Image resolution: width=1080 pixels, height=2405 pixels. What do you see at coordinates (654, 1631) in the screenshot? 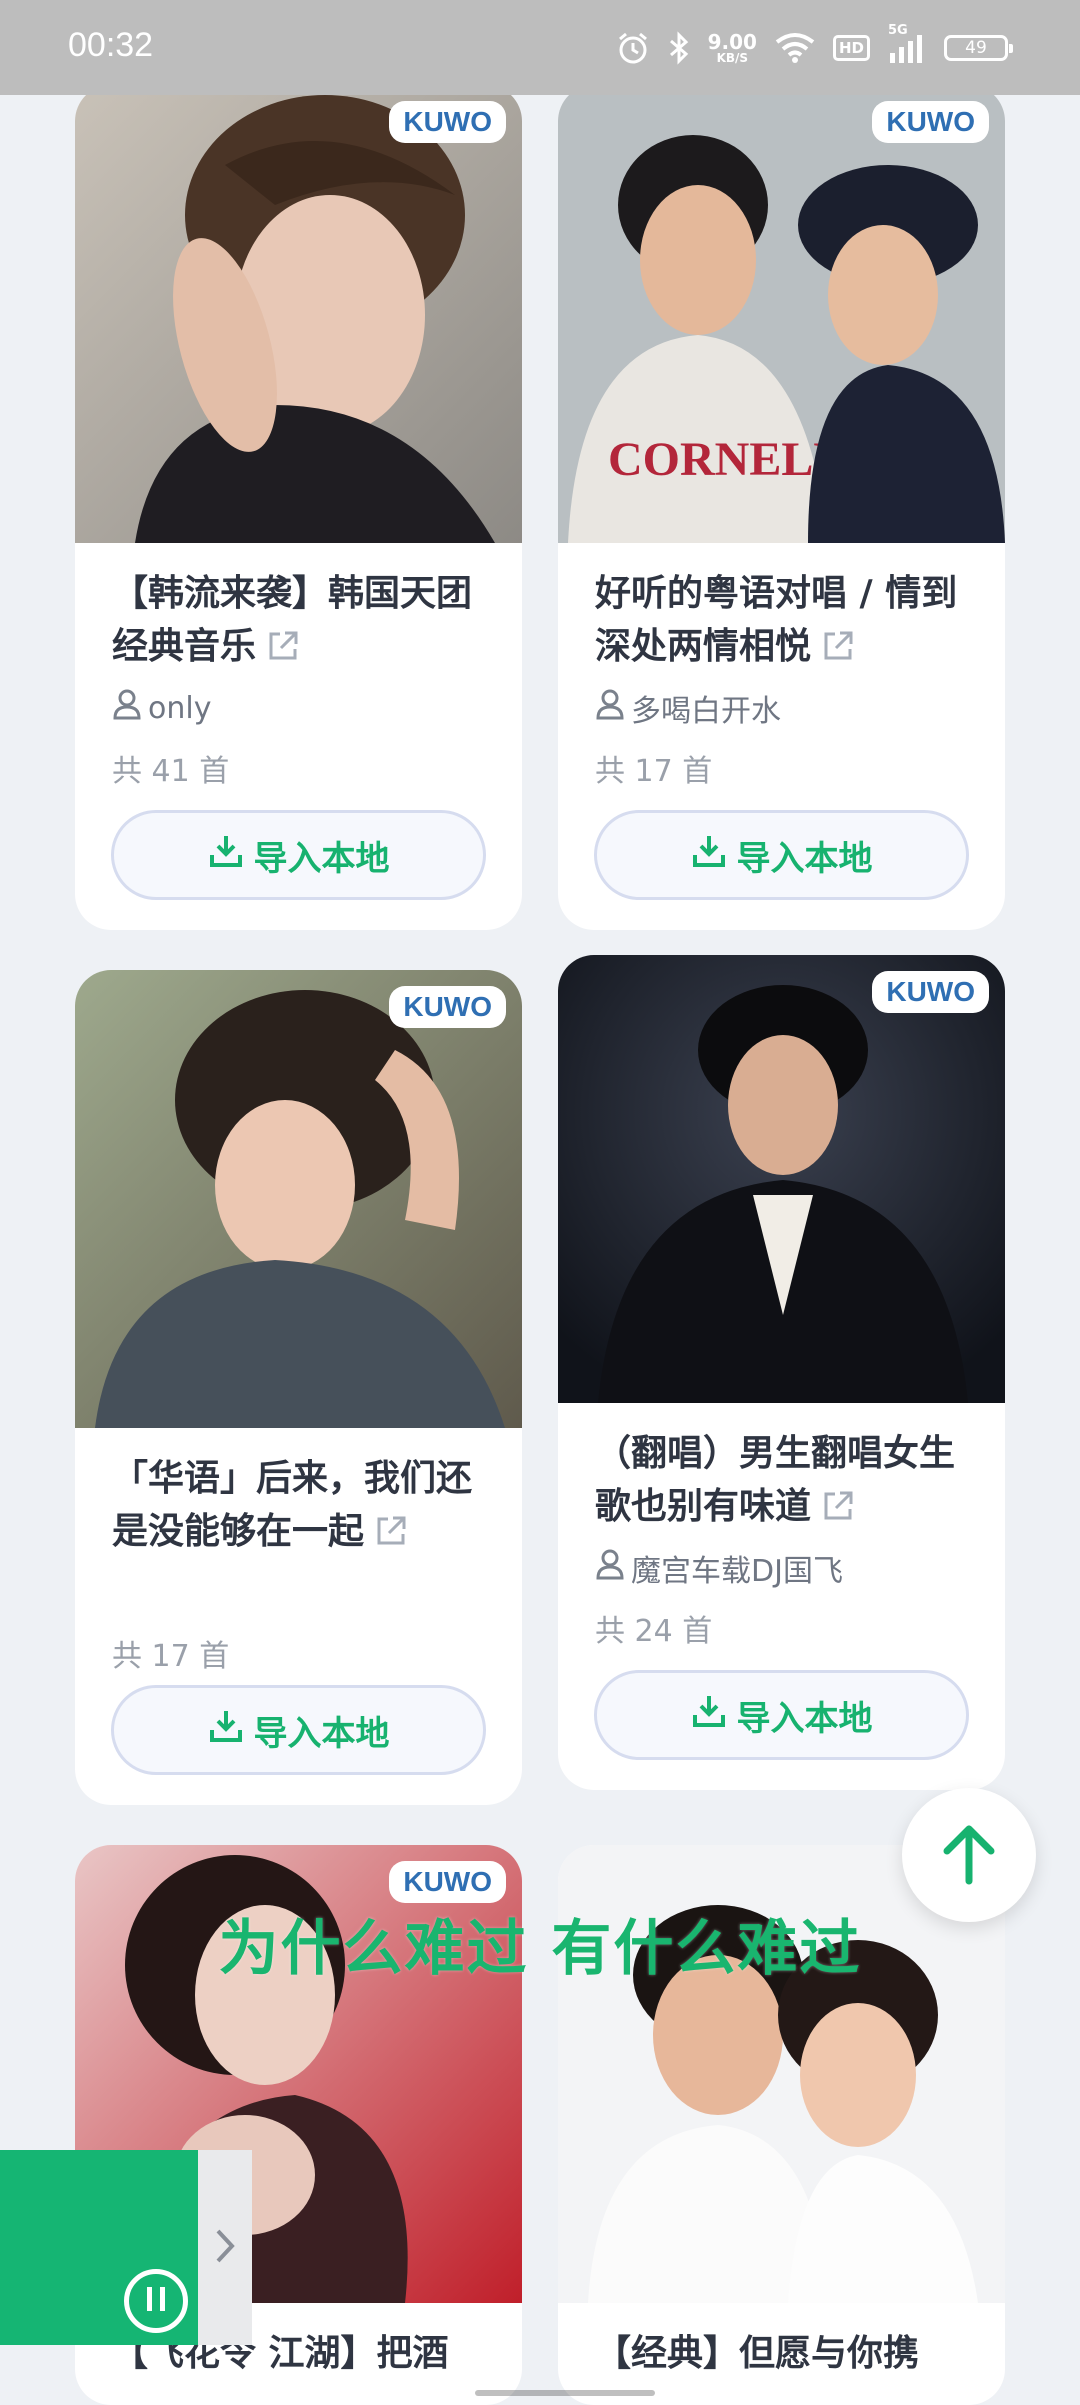
I see `track-count: 共 24 首` at bounding box center [654, 1631].